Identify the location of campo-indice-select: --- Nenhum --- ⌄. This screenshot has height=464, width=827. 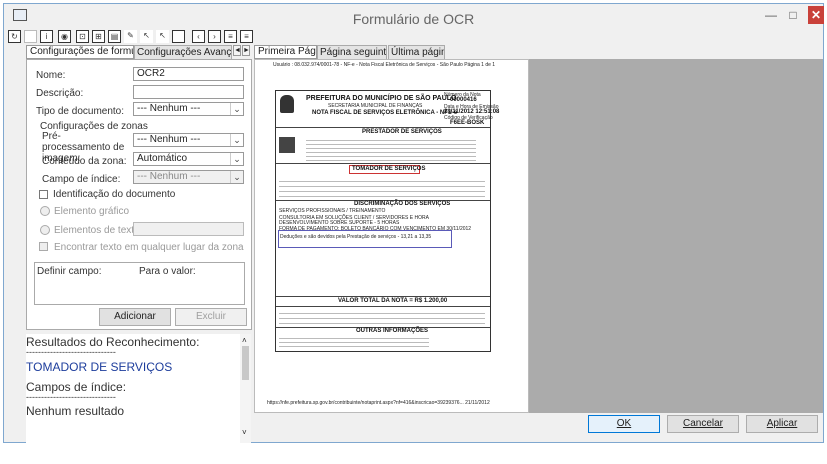
(188, 177).